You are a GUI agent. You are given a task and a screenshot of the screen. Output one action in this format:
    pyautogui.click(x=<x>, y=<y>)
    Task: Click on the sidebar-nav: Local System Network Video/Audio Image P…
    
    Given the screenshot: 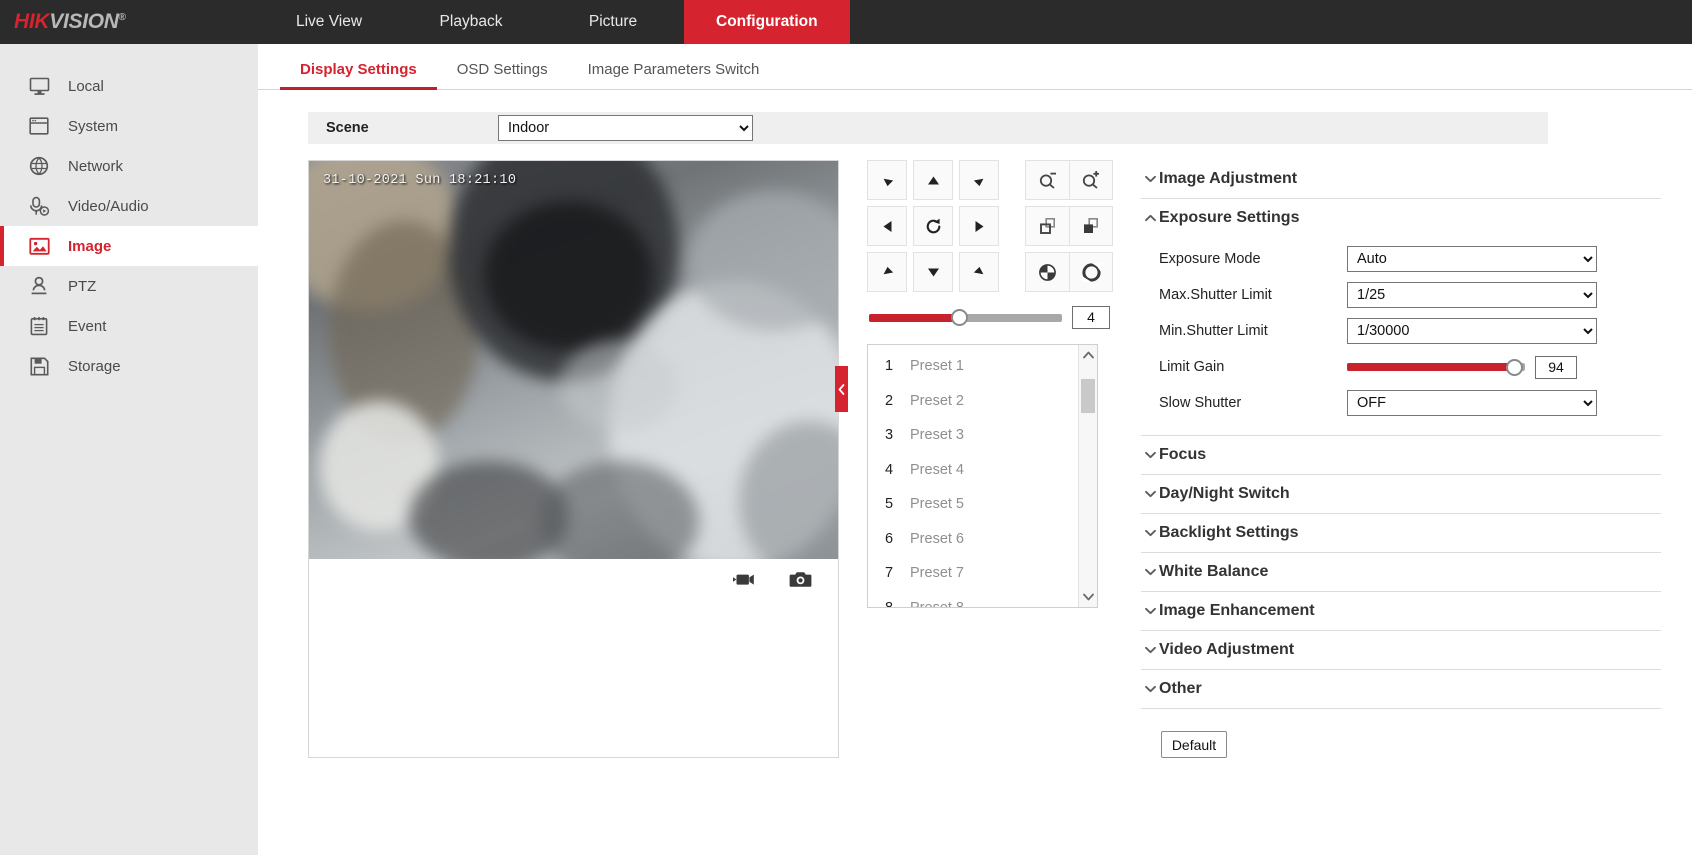 What is the action you would take?
    pyautogui.click(x=129, y=449)
    